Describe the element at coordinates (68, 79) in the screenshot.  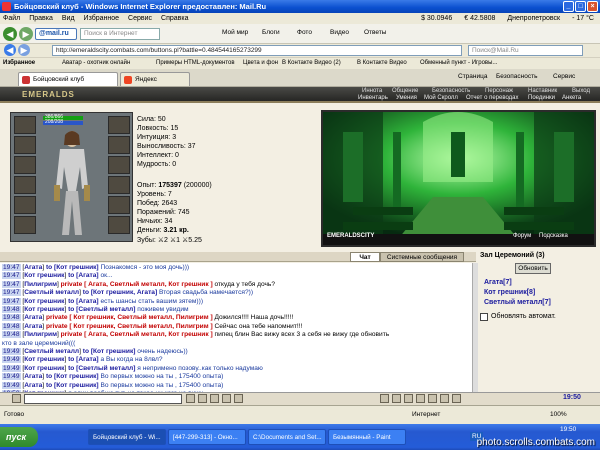
I see `tab-fight-club: Бойцовский клуб` at that location.